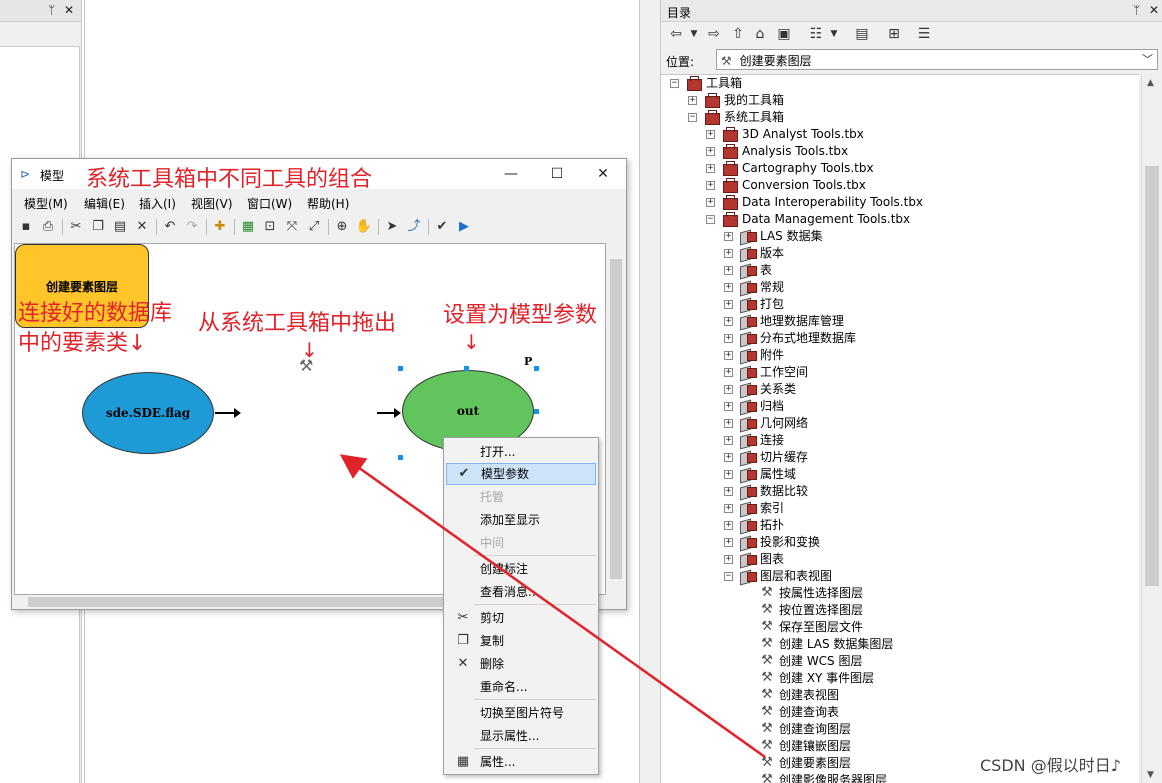 The height and width of the screenshot is (783, 1162). Describe the element at coordinates (120, 227) in the screenshot. I see `paste-icon: ▤` at that location.